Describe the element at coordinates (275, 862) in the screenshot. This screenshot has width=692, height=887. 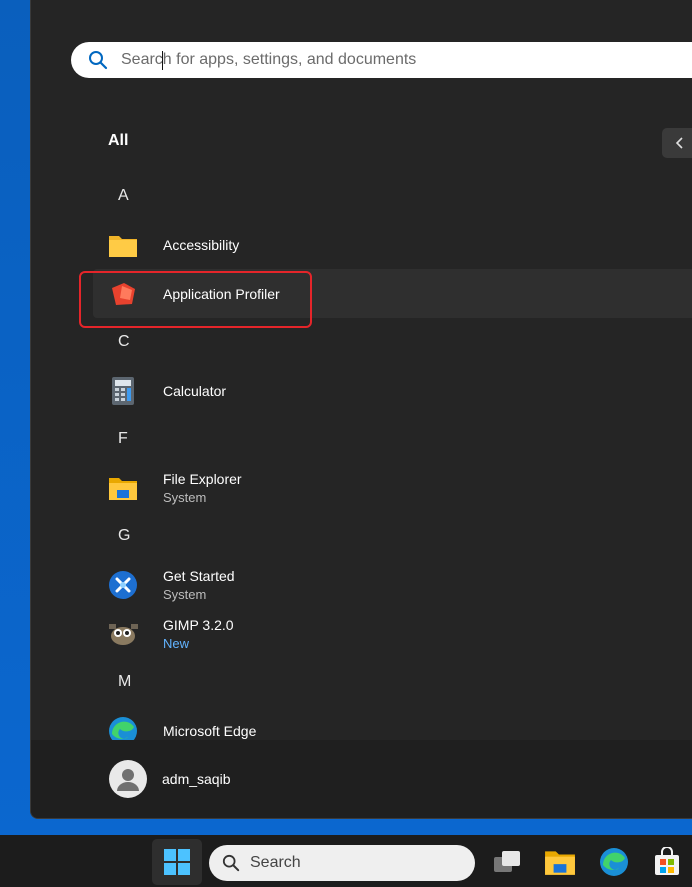
I see `taskbar-search-label: Search` at that location.